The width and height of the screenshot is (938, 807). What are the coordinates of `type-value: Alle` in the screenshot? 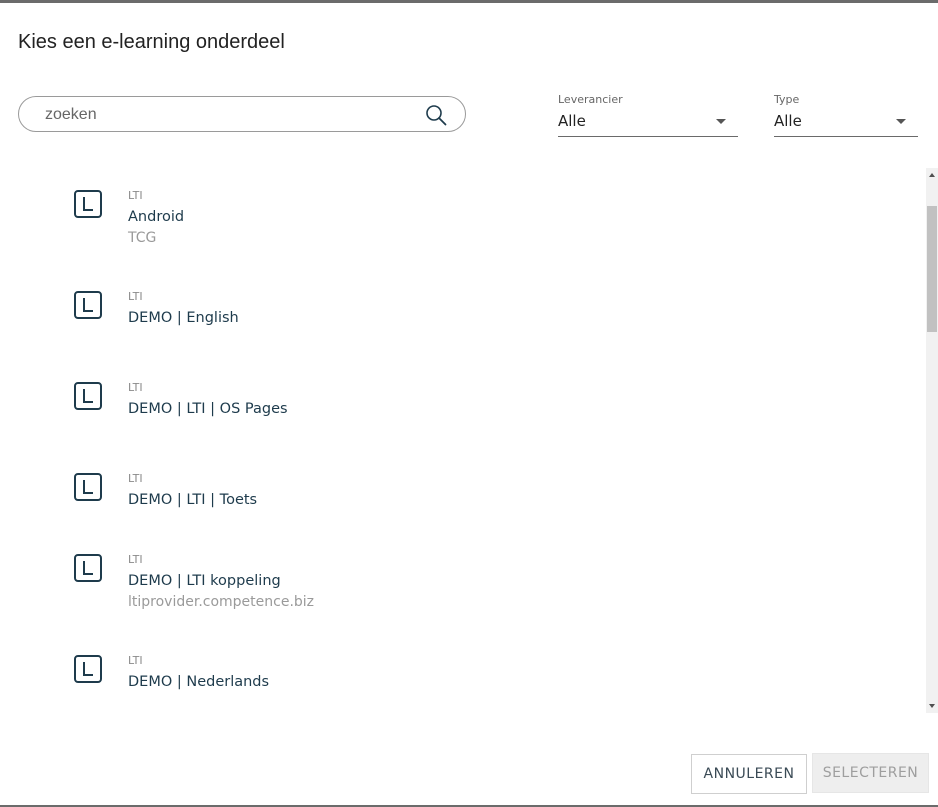 It's located at (788, 121).